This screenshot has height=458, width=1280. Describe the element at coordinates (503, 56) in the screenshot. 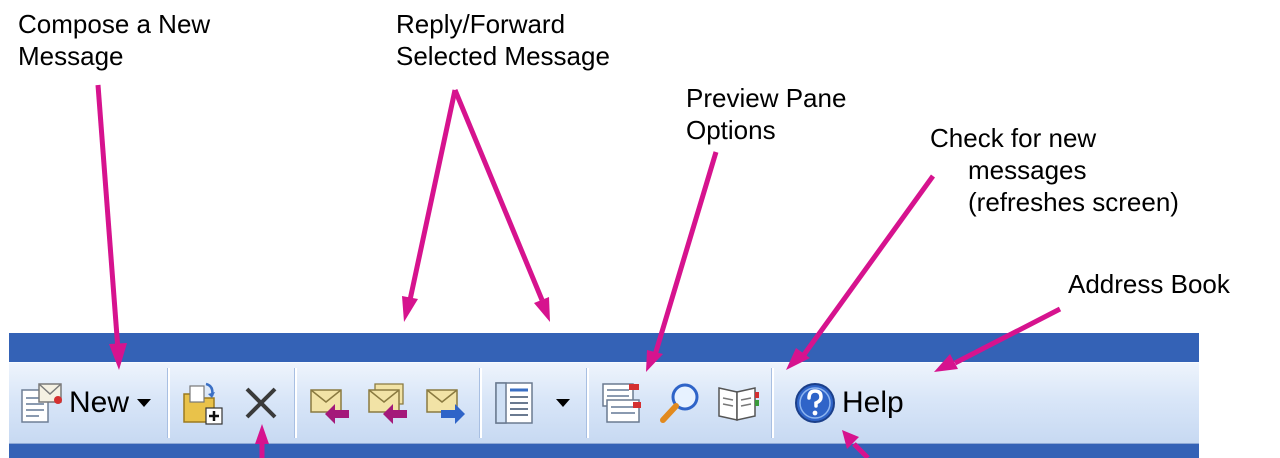

I see `callout-reply-line2: Selected Message` at that location.